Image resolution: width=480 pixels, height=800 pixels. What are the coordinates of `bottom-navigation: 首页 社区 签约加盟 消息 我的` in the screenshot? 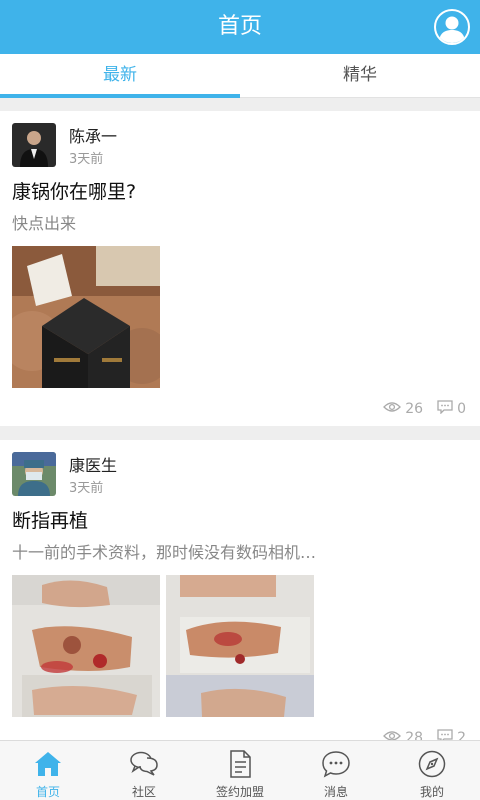 It's located at (240, 770).